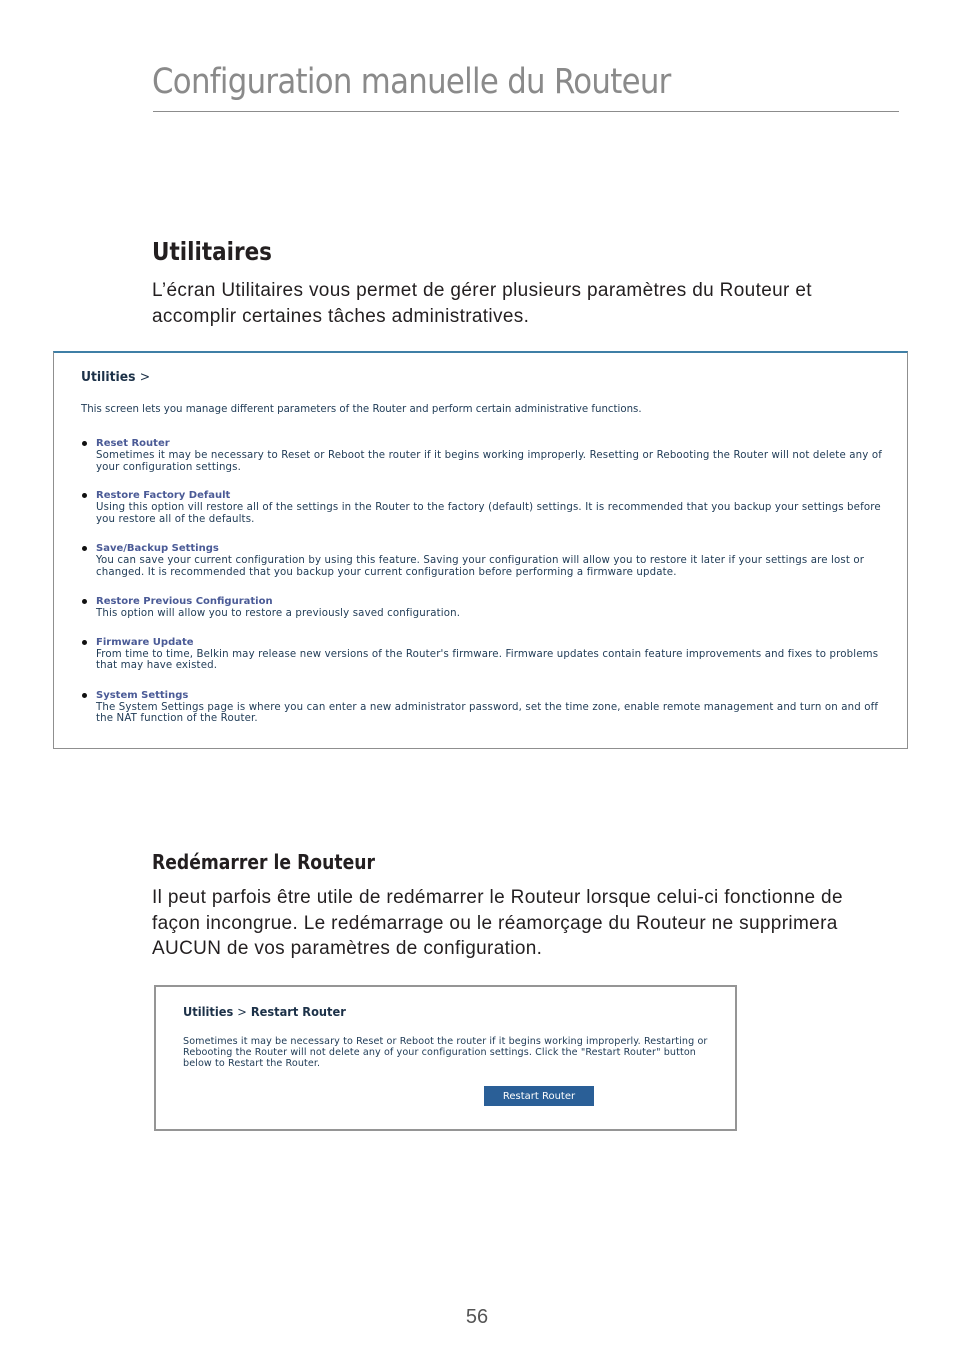 Image resolution: width=954 pixels, height=1363 pixels. What do you see at coordinates (493, 548) in the screenshot?
I see `save-backup-settings-link: Save/Backup Settings` at bounding box center [493, 548].